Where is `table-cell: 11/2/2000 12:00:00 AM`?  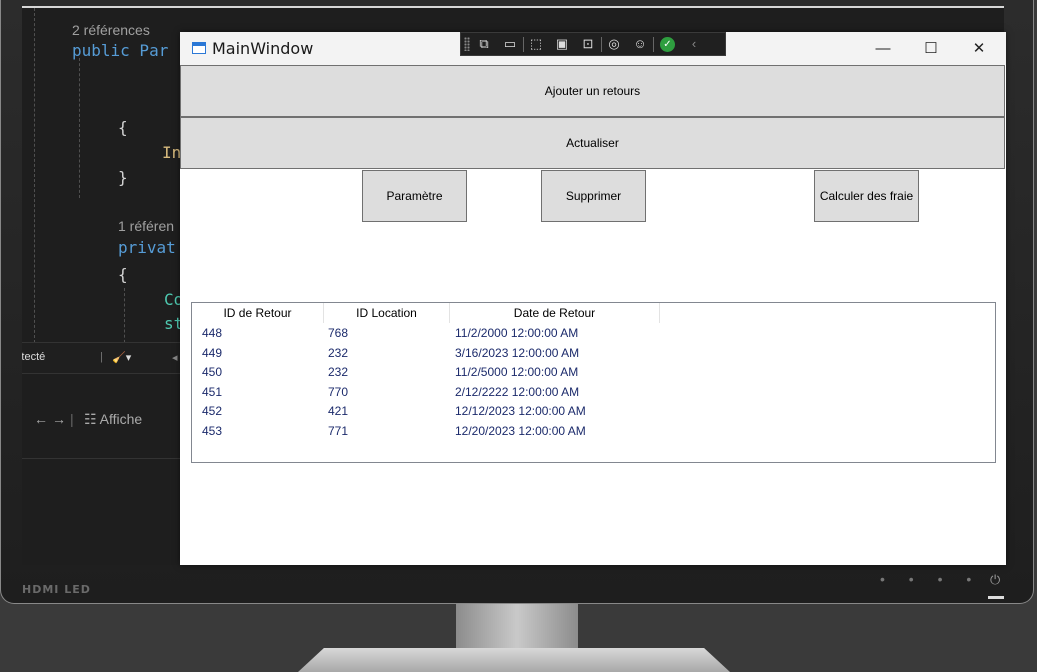 table-cell: 11/2/2000 12:00:00 AM is located at coordinates (517, 333).